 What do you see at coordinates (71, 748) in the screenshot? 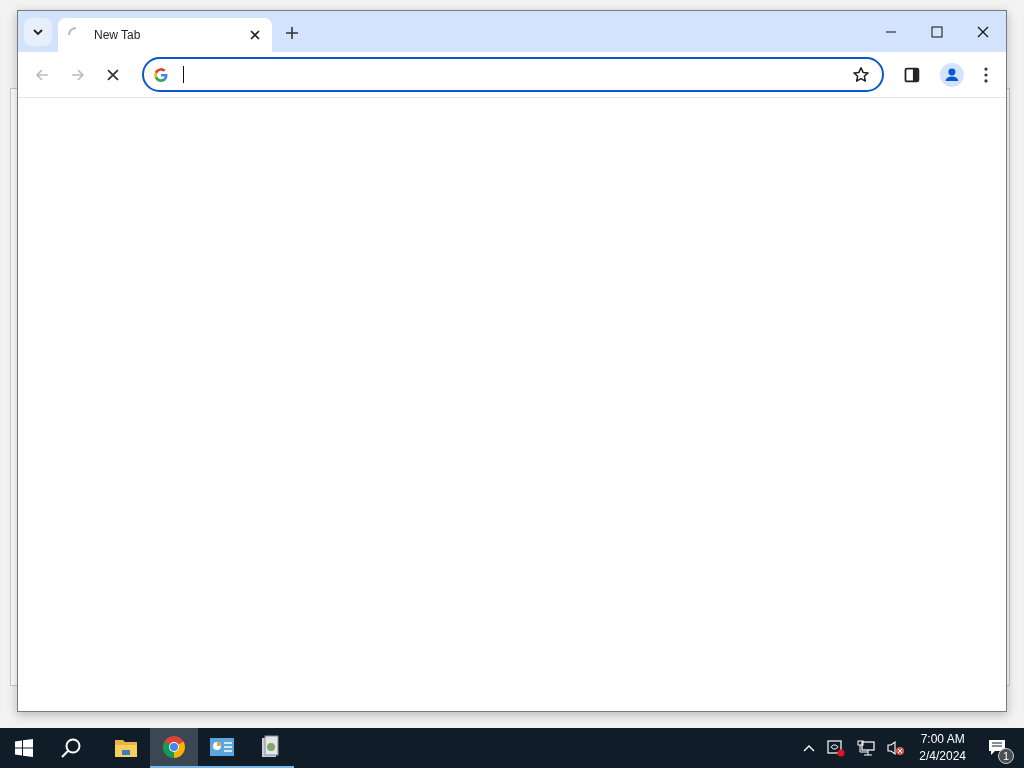
I see `search-icon` at bounding box center [71, 748].